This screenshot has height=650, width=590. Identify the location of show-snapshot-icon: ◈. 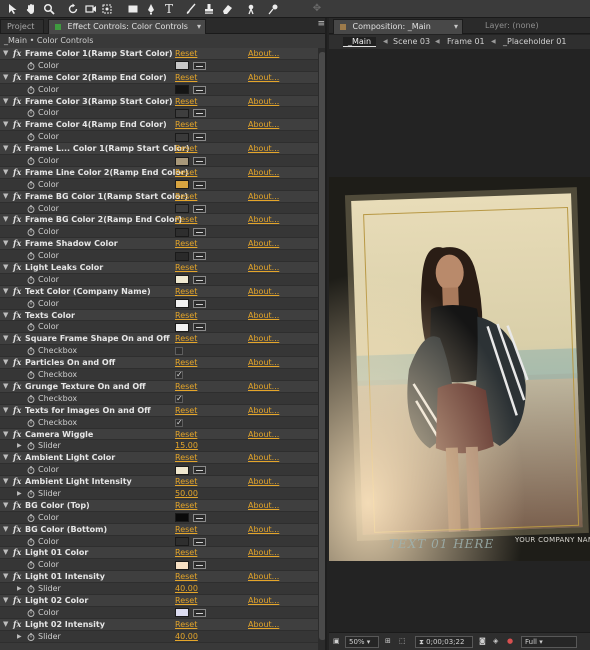
(495, 642).